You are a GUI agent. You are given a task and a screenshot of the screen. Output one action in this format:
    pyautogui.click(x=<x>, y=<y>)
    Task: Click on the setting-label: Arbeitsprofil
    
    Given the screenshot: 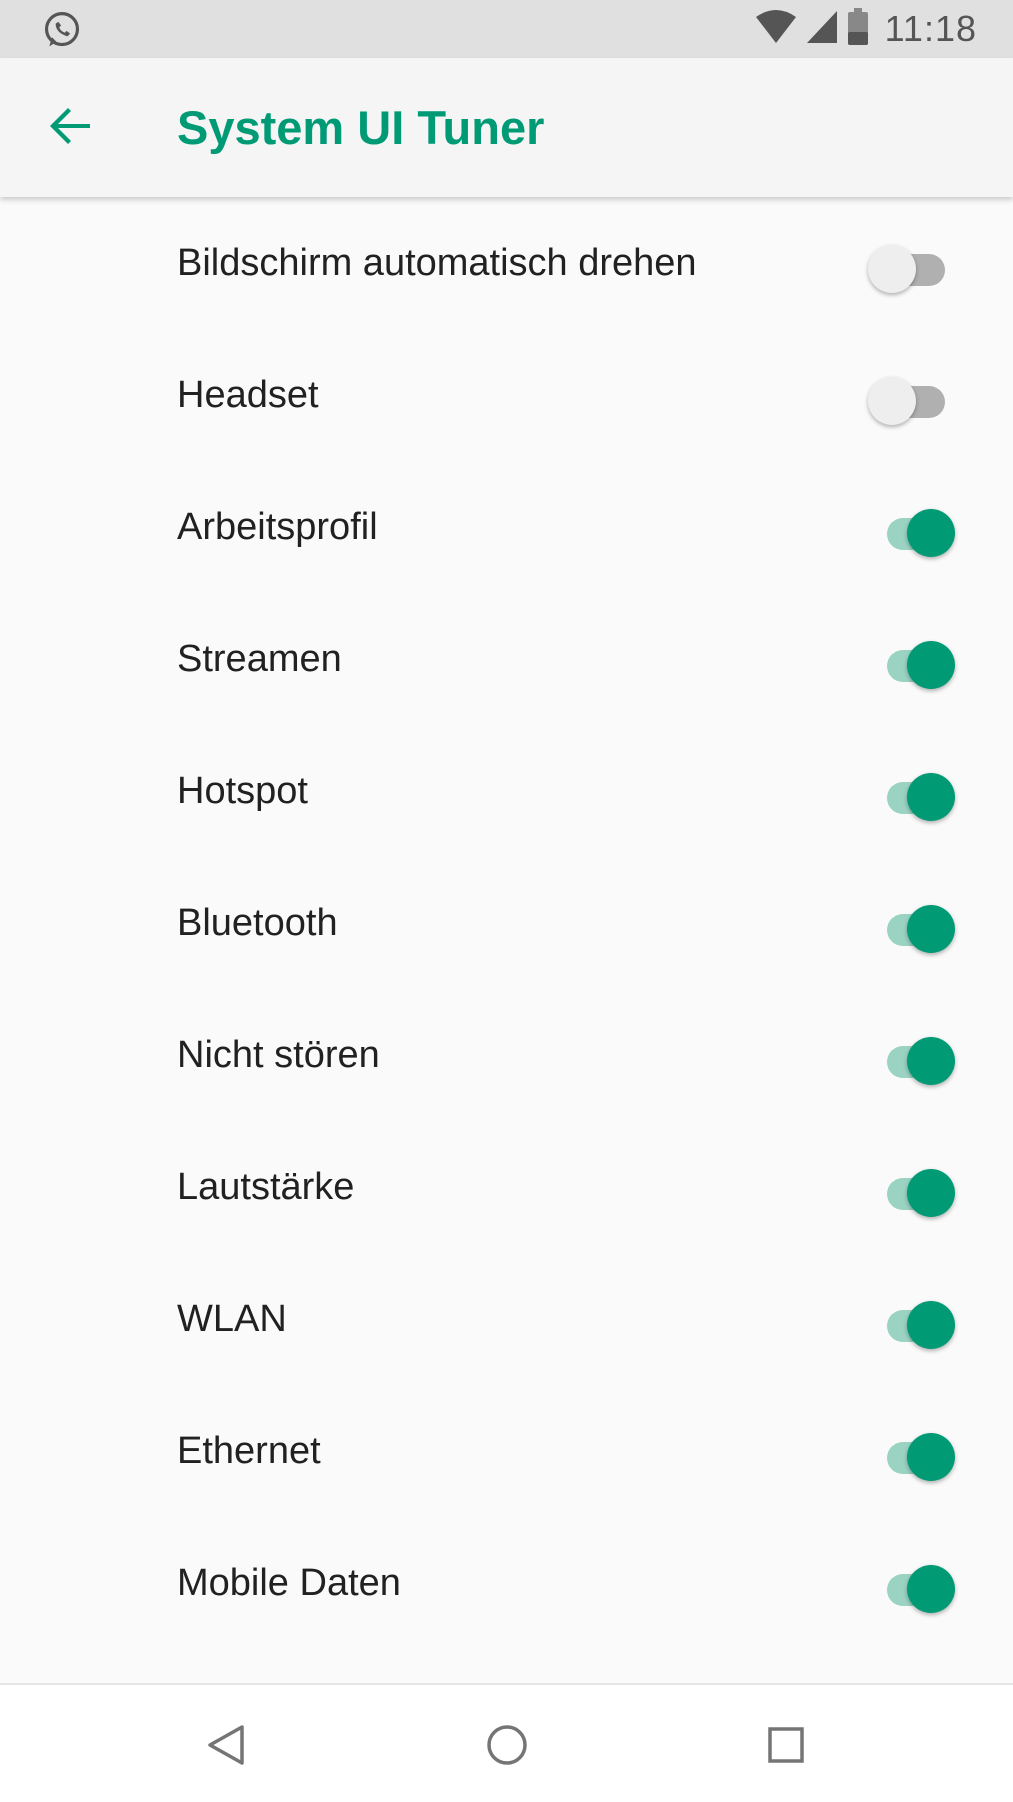 What is the action you would take?
    pyautogui.click(x=277, y=527)
    